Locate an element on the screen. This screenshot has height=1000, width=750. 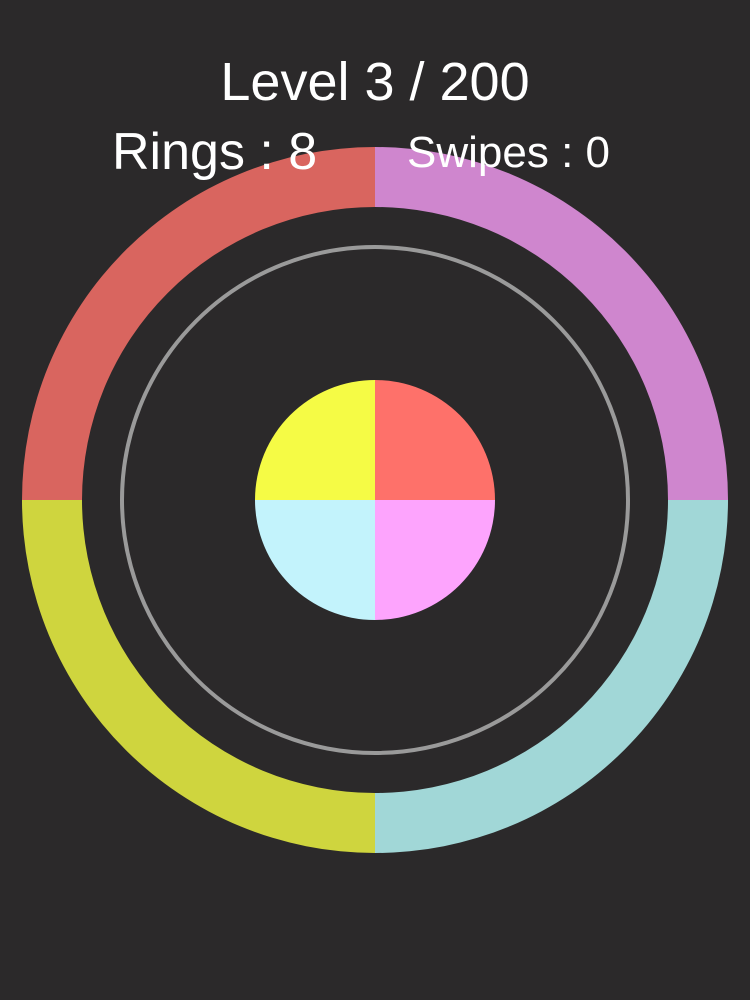
center-quadrant-pink is located at coordinates (435, 560).